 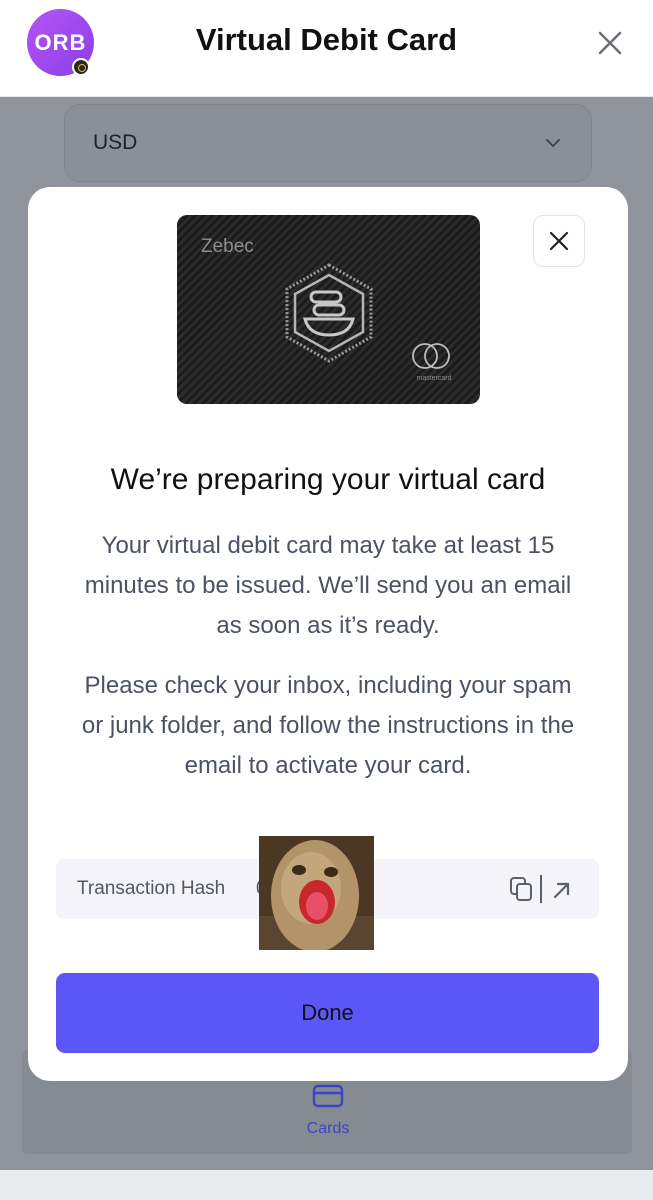 What do you see at coordinates (328, 1128) in the screenshot?
I see `nav-cards-label: Cards` at bounding box center [328, 1128].